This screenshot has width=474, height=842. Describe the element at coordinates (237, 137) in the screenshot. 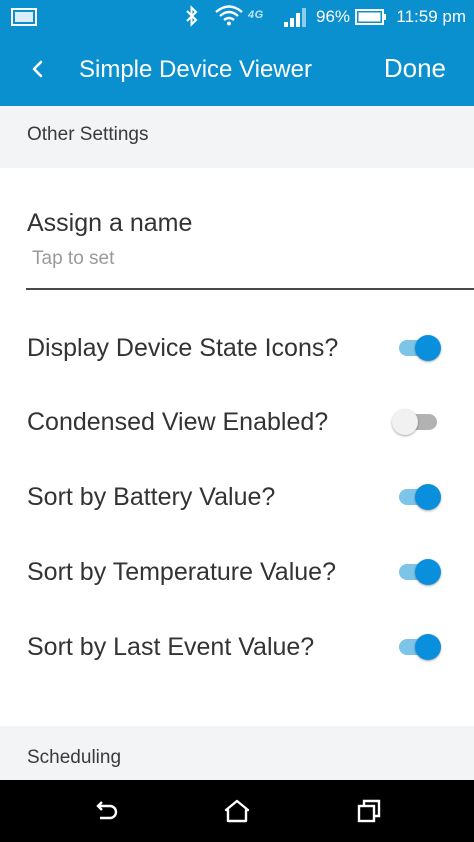

I see `section-header-other-settings: Other Settings` at that location.